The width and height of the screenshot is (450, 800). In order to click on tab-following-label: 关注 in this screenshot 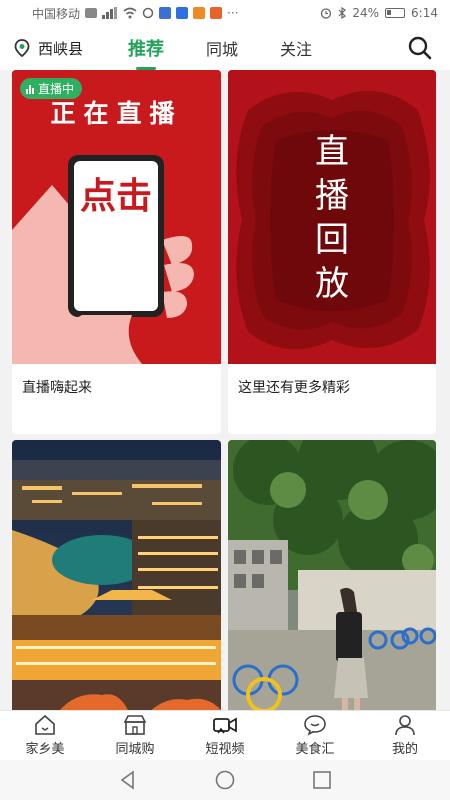, I will do `click(296, 49)`.